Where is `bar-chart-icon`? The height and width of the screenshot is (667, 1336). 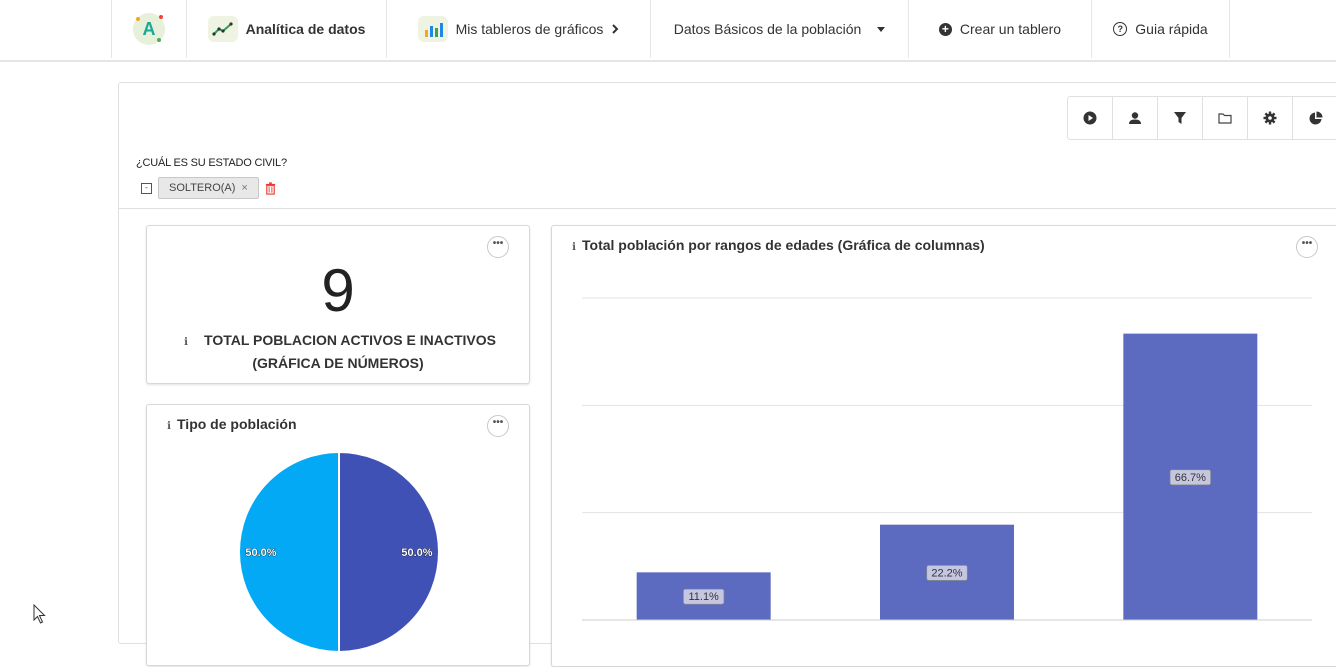
bar-chart-icon is located at coordinates (432, 29).